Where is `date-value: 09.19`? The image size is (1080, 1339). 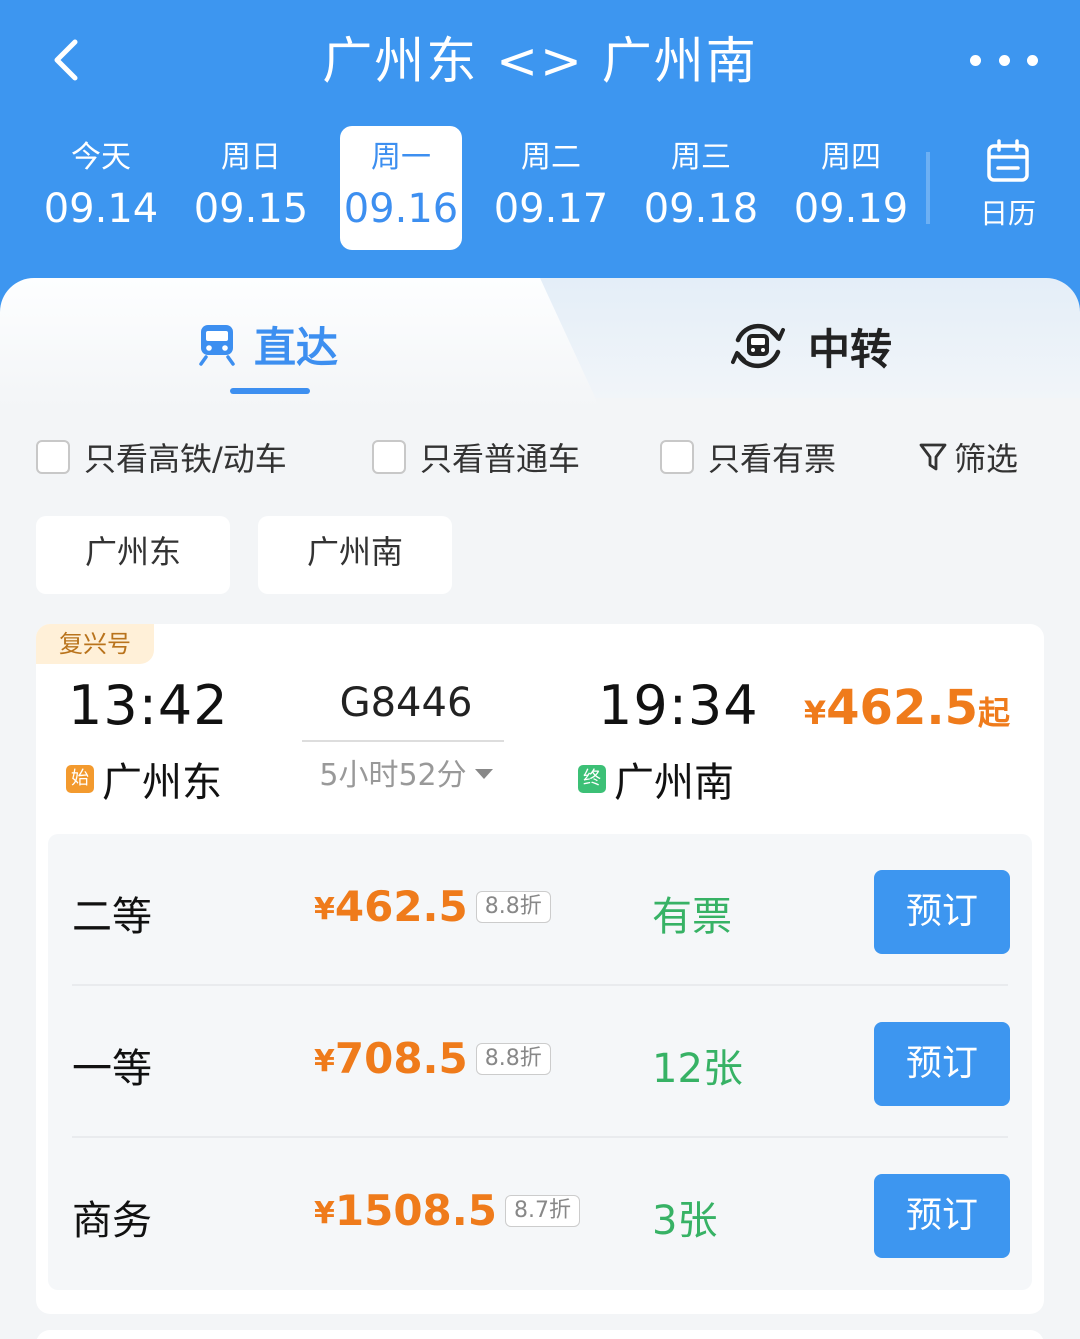
date-value: 09.19 is located at coordinates (851, 209).